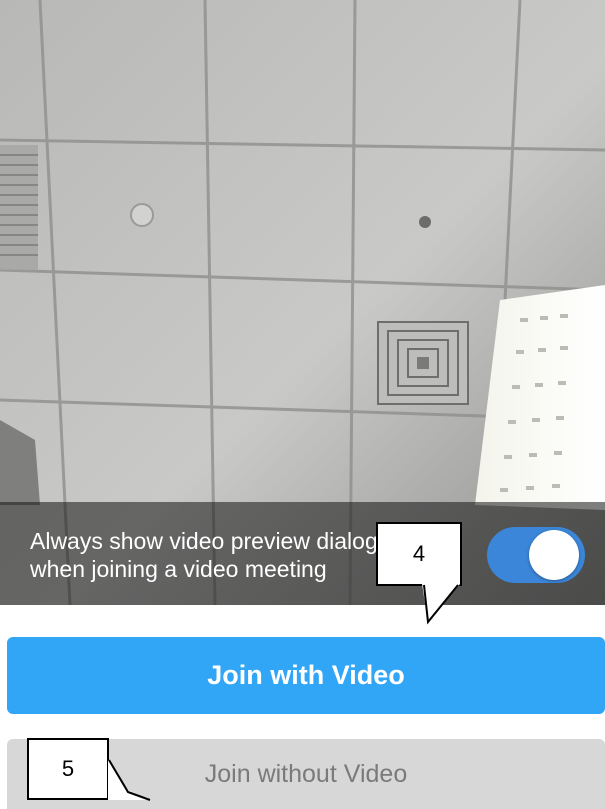 The height and width of the screenshot is (809, 605). I want to click on join-with-video-button: Join with Video, so click(306, 675).